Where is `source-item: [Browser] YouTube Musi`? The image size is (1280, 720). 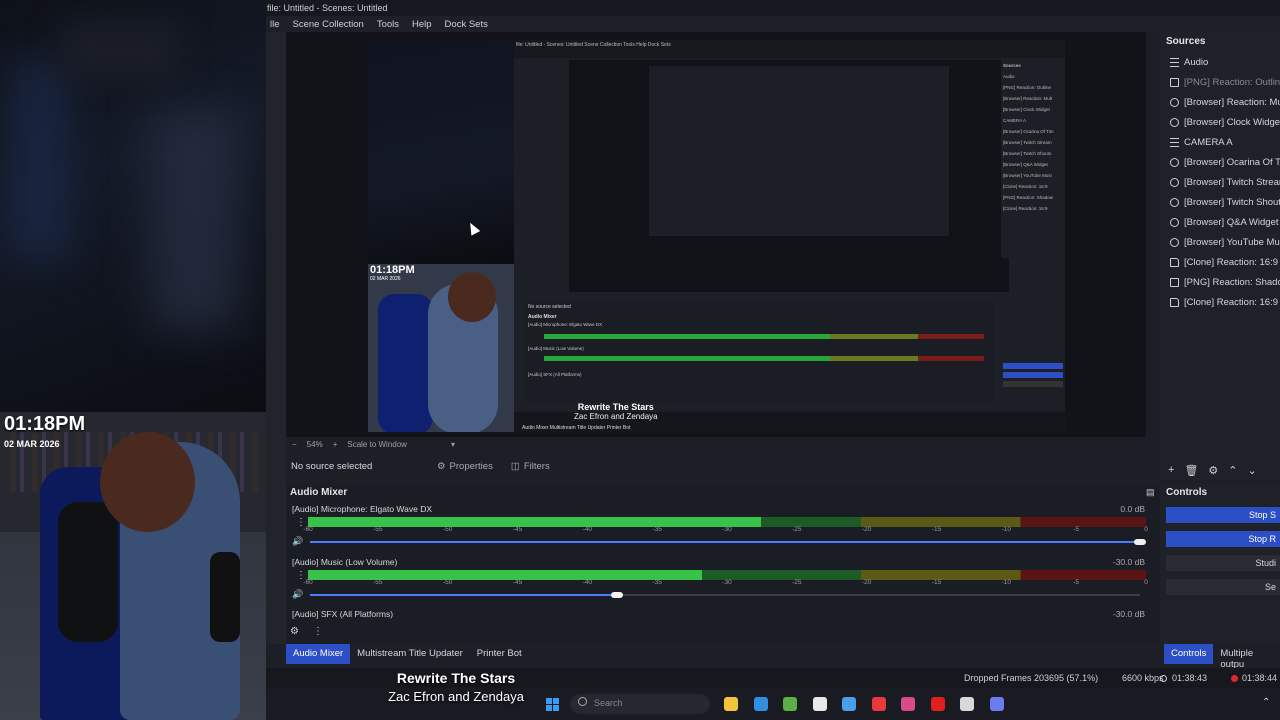
source-item: [Browser] YouTube Musi is located at coordinates (1225, 242).